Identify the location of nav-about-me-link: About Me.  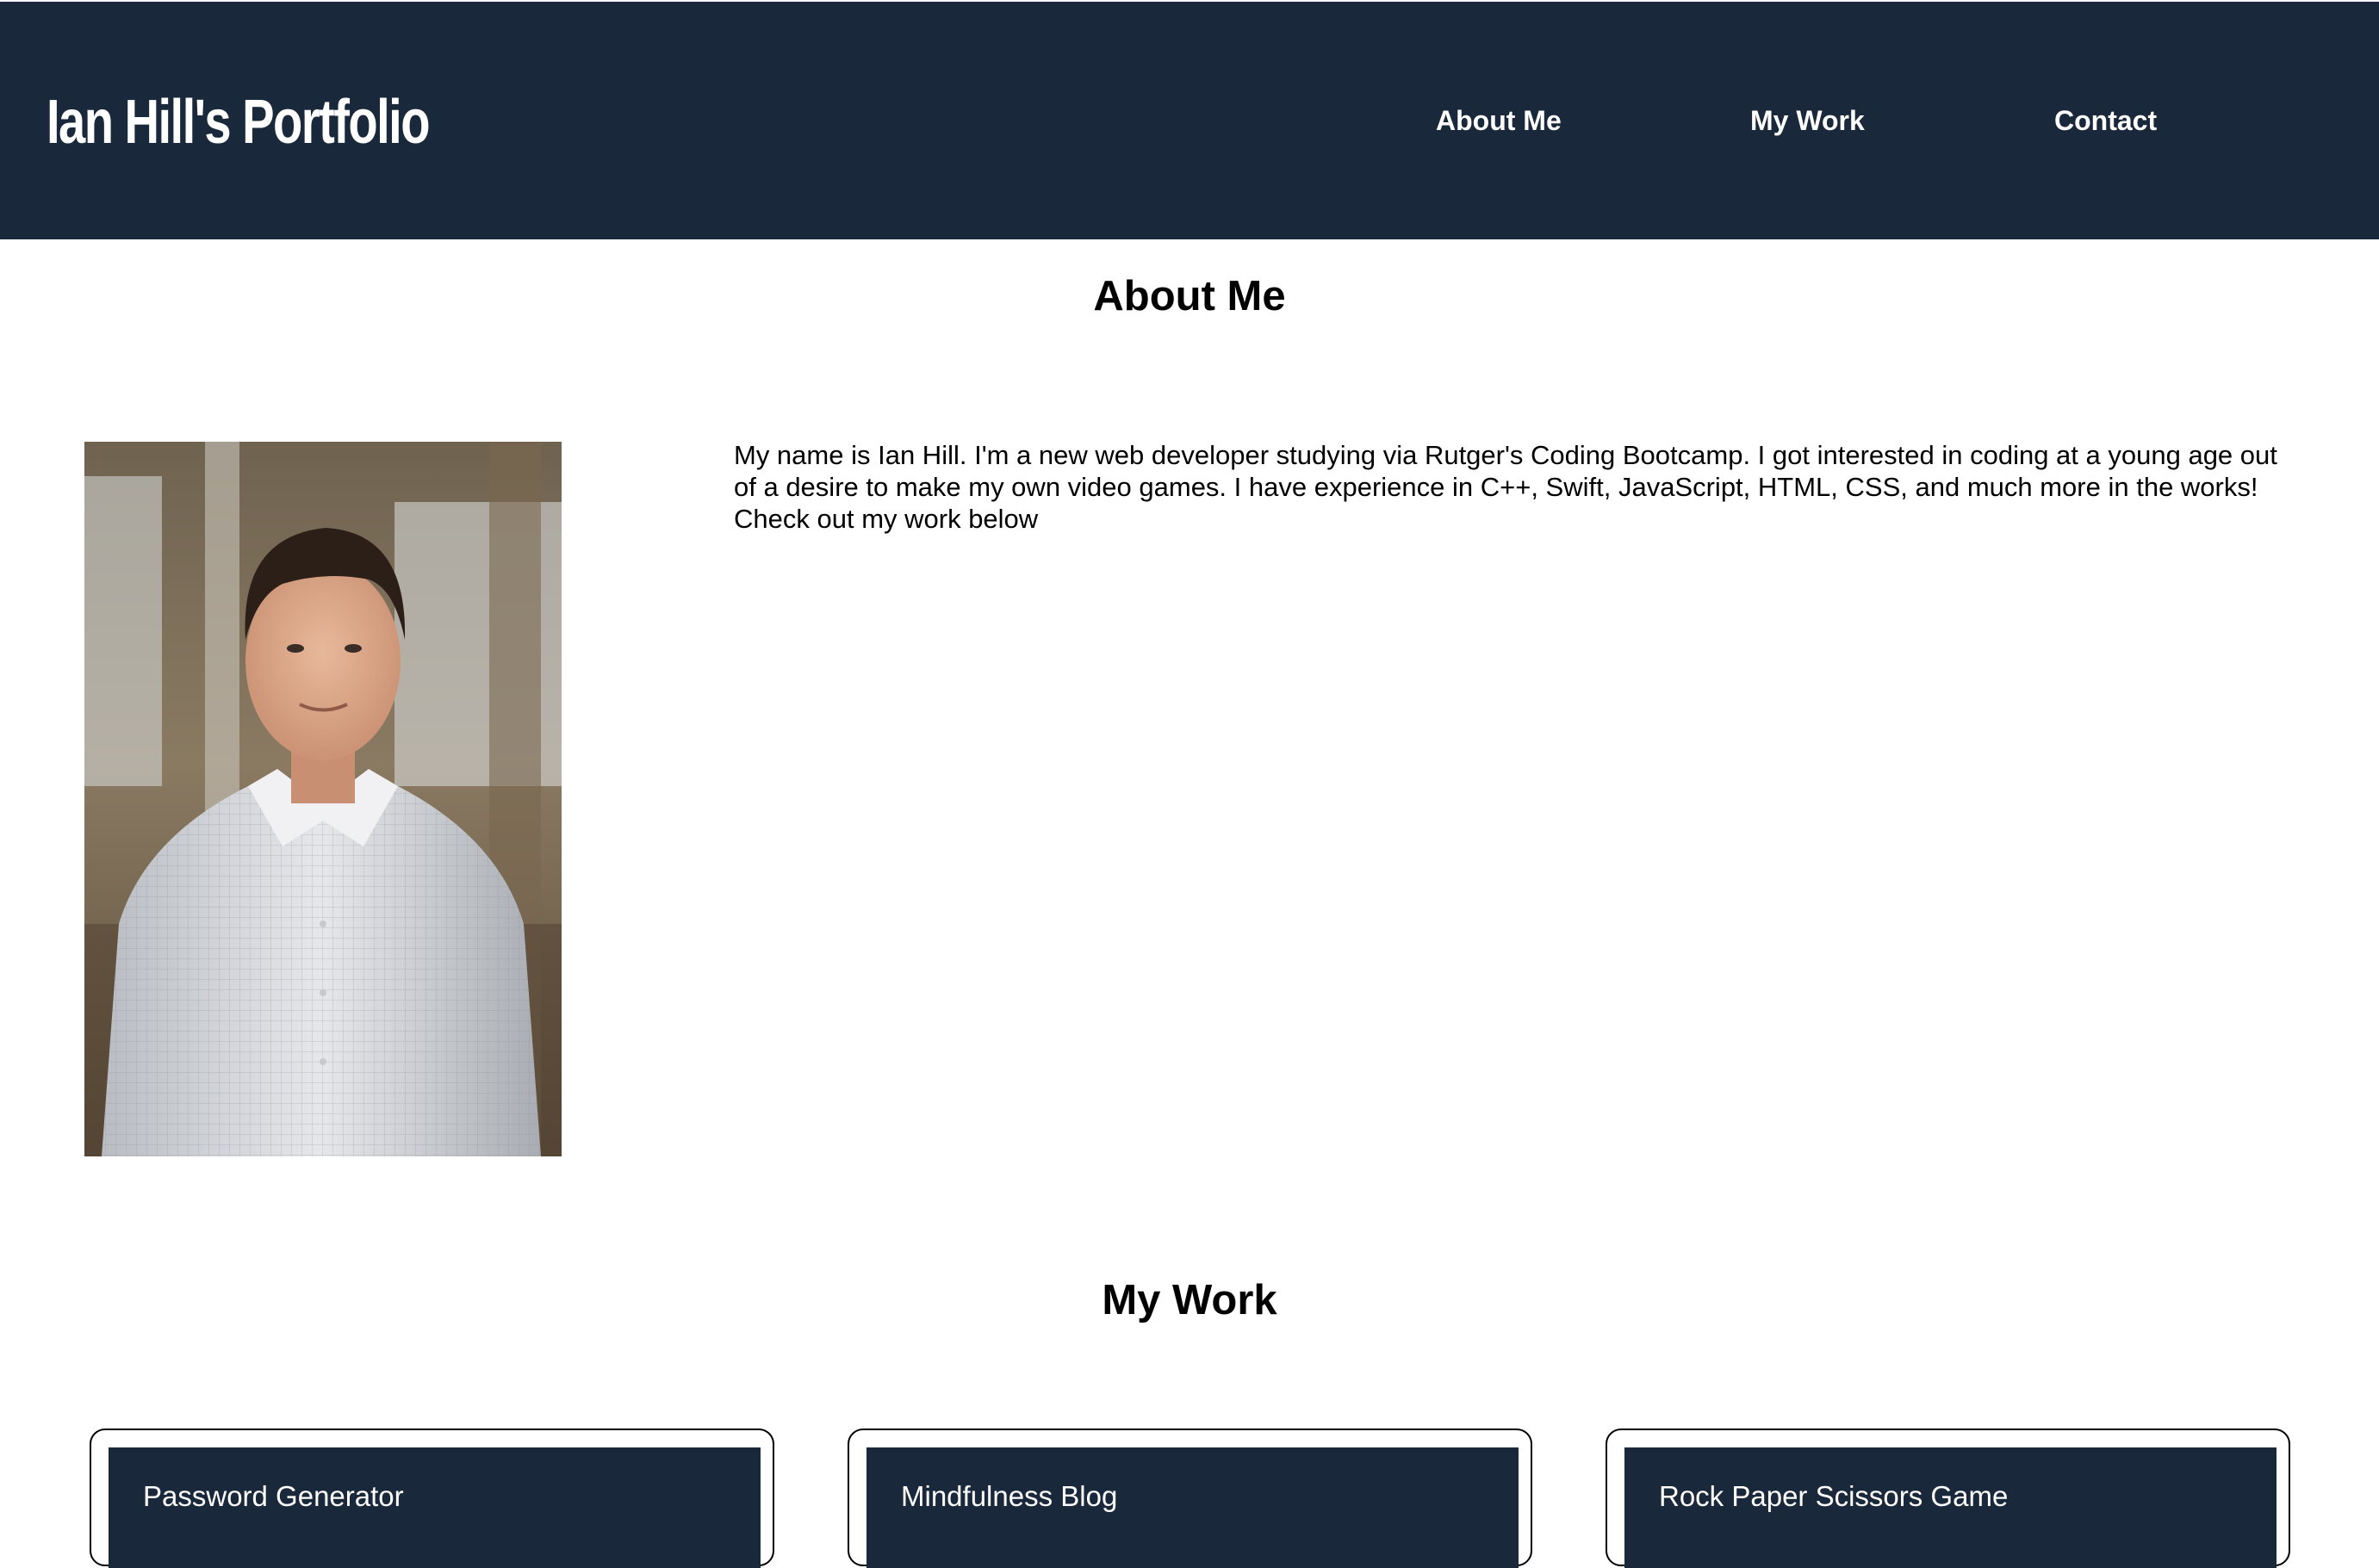
(1499, 120).